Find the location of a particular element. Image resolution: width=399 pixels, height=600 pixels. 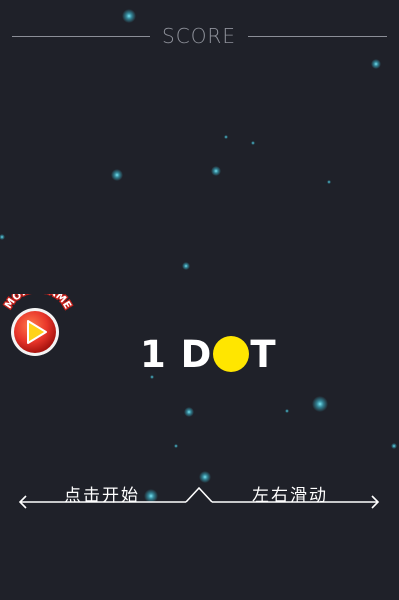

title-prefix: 1 D is located at coordinates (176, 354).